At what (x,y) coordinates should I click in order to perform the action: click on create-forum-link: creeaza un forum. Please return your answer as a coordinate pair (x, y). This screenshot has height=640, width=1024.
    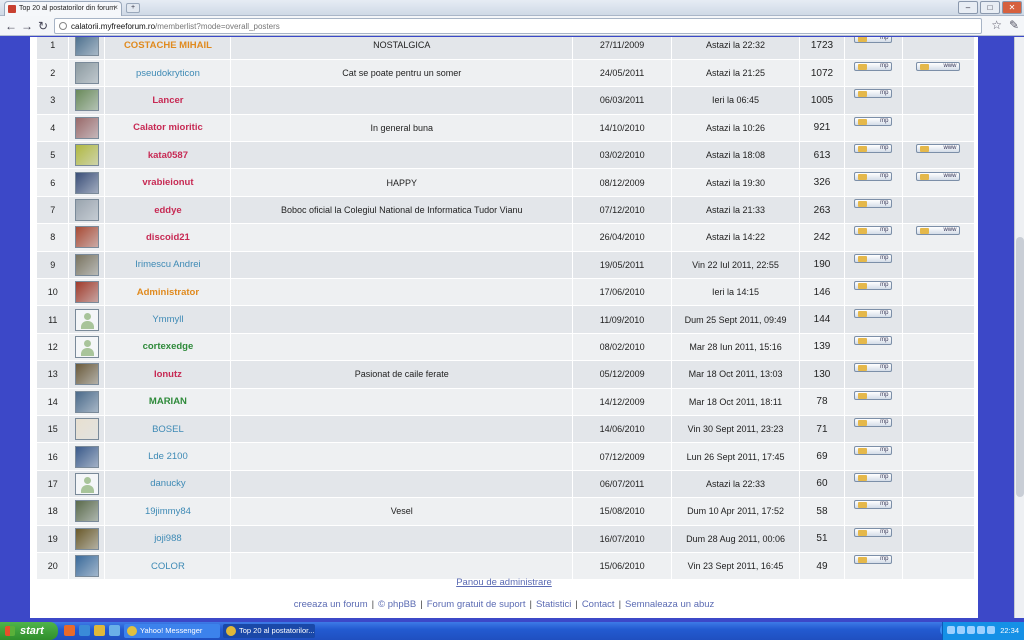
    Looking at the image, I should click on (331, 604).